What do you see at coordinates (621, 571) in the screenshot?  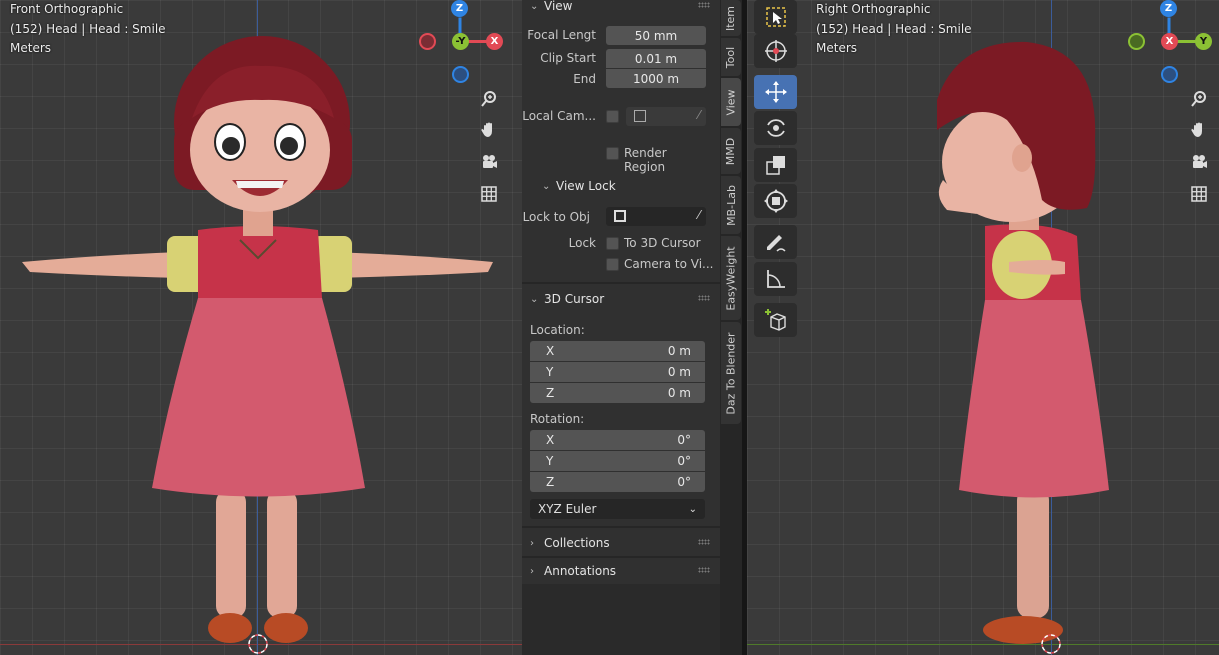 I see `annotations-section-header: › Annotations` at bounding box center [621, 571].